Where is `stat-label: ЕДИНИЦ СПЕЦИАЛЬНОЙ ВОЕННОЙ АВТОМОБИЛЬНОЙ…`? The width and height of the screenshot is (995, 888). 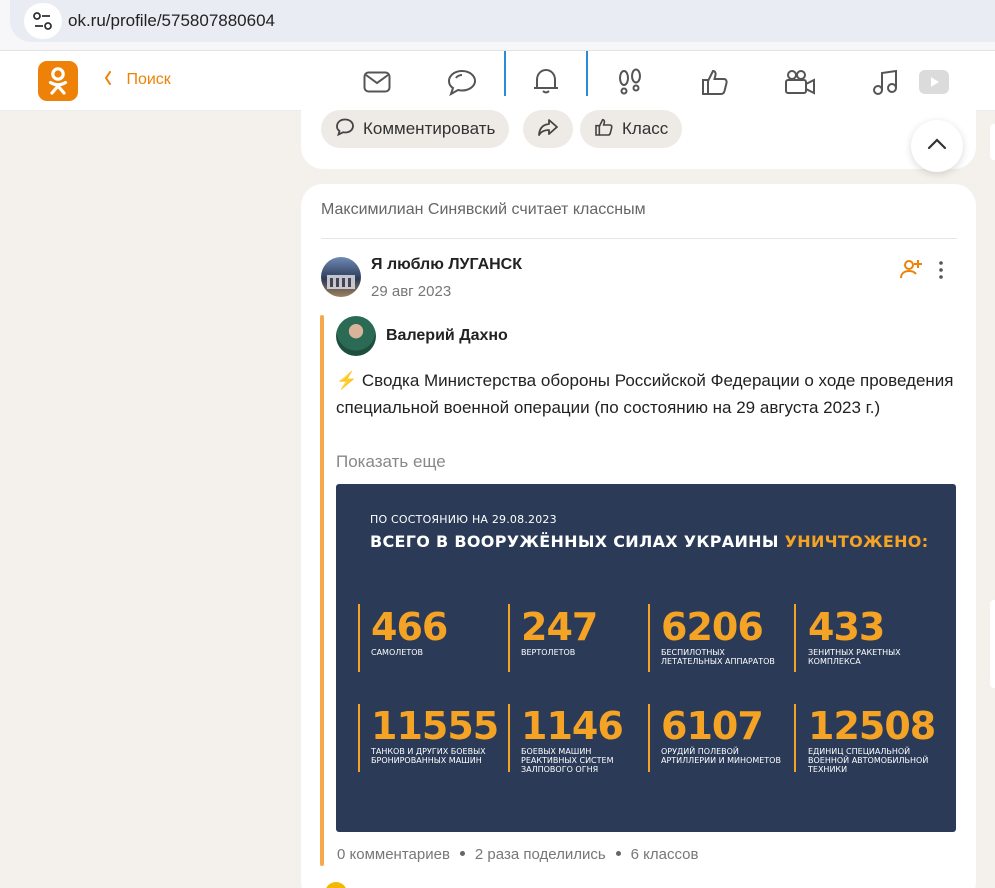 stat-label: ЕДИНИЦ СПЕЦИАЛЬНОЙ ВОЕННОЙ АВТОМОБИЛЬНОЙ… is located at coordinates (868, 760).